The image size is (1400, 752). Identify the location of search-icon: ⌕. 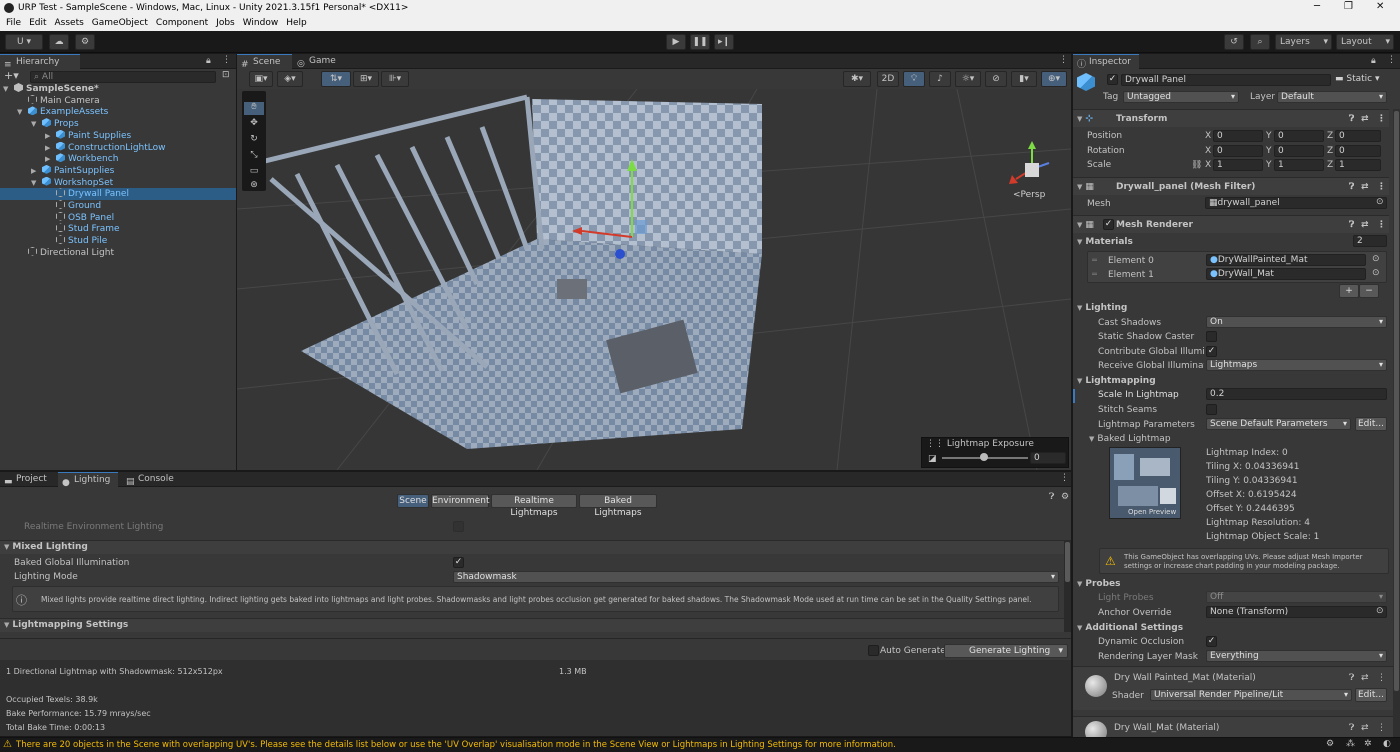
(1260, 42).